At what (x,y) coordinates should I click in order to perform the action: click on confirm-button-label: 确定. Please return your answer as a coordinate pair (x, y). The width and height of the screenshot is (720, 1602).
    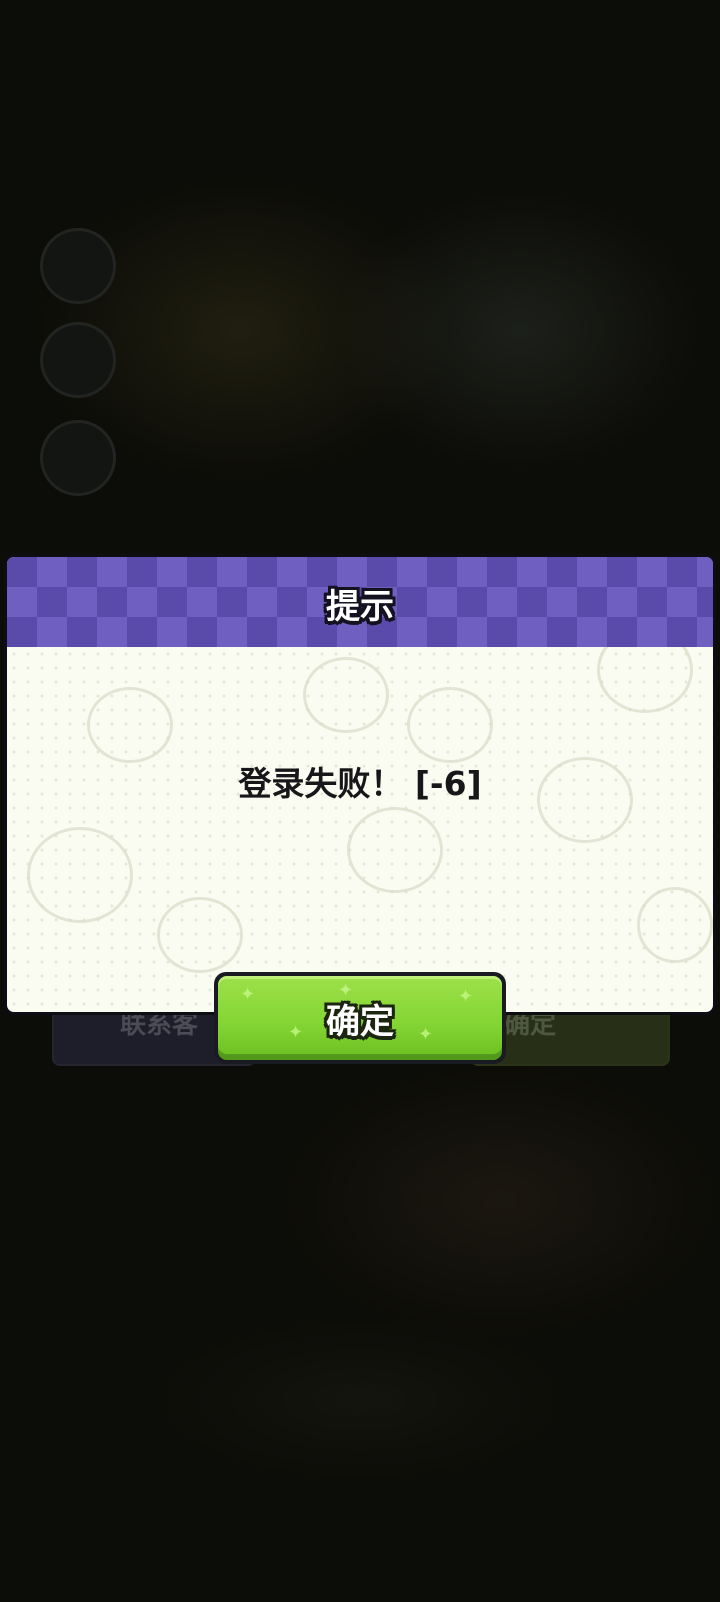
    Looking at the image, I should click on (360, 1022).